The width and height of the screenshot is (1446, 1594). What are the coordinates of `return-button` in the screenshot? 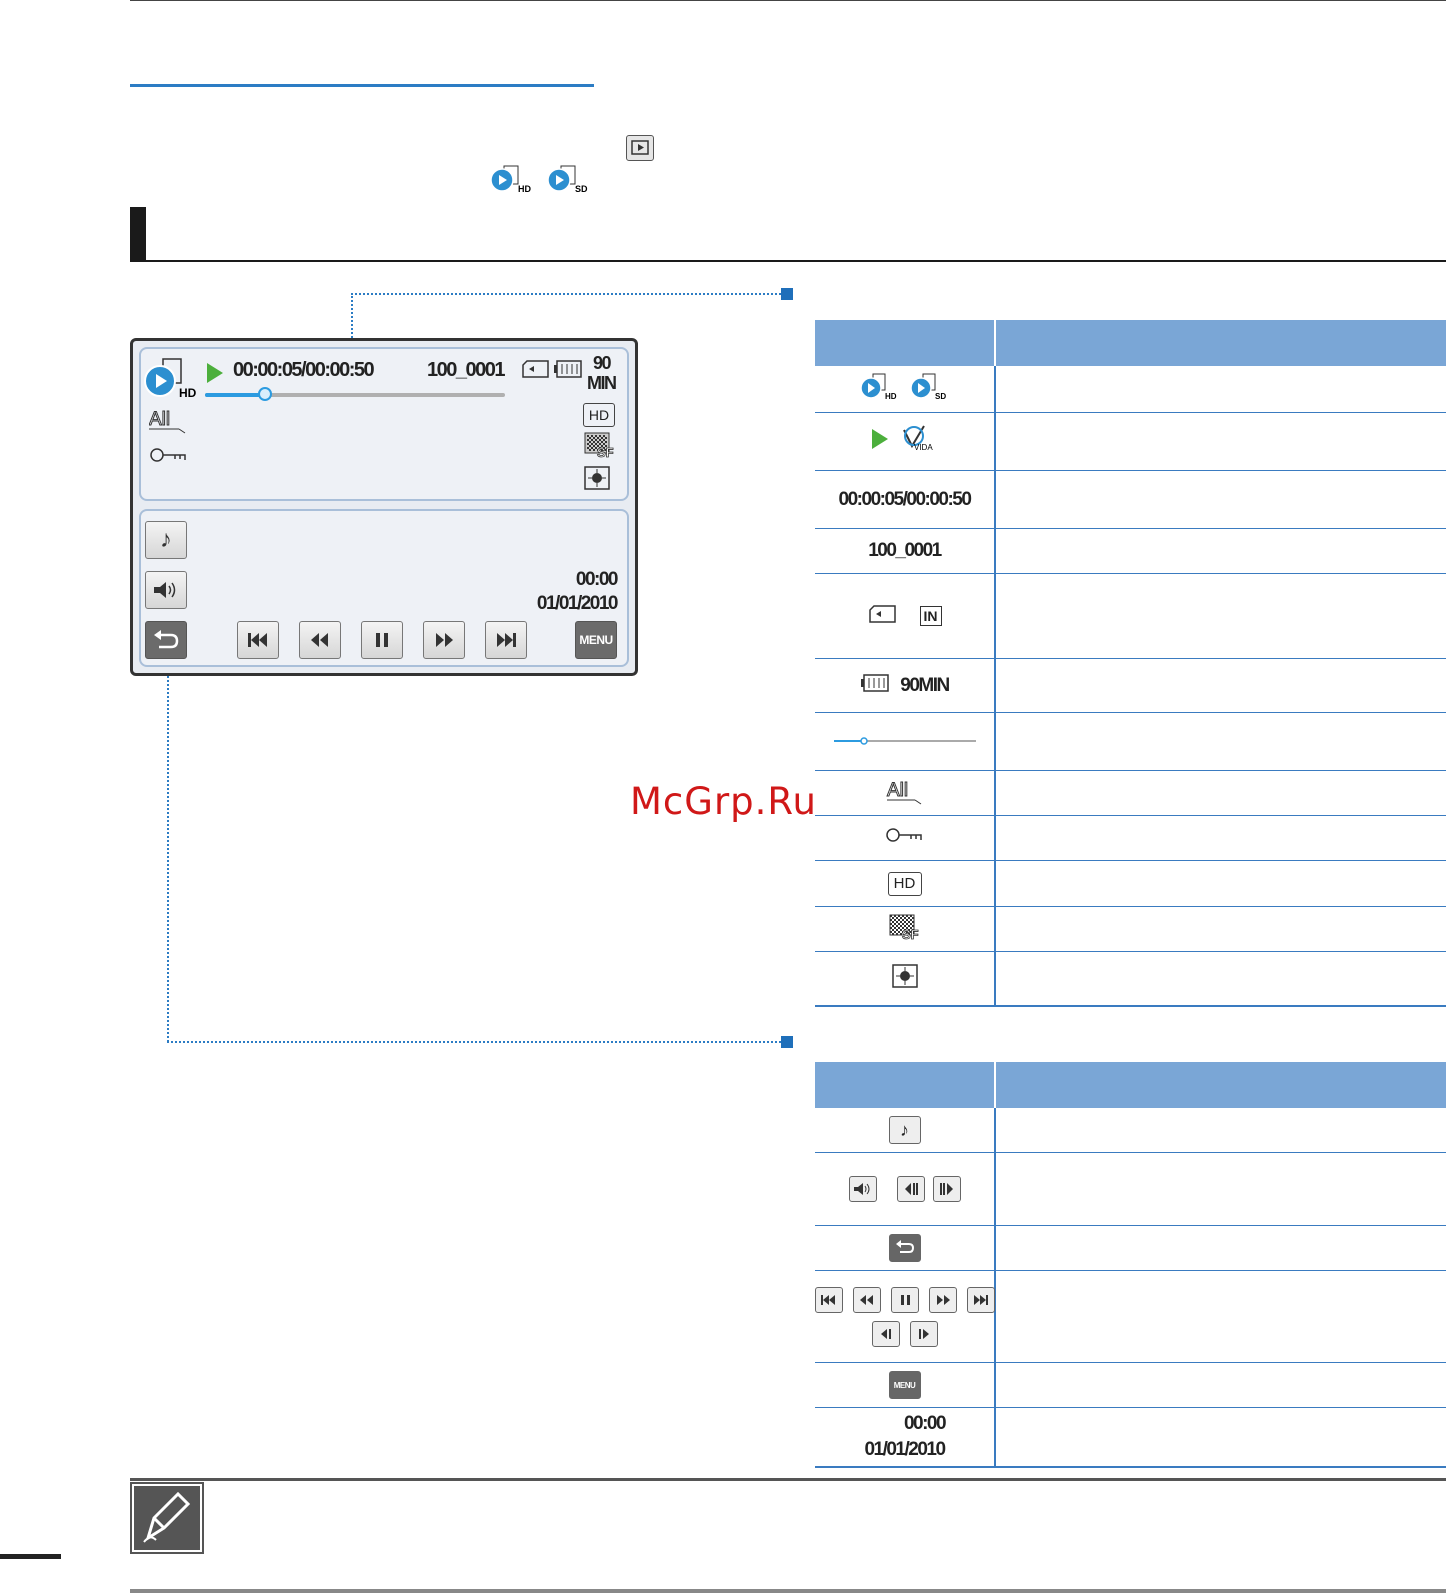 It's located at (166, 640).